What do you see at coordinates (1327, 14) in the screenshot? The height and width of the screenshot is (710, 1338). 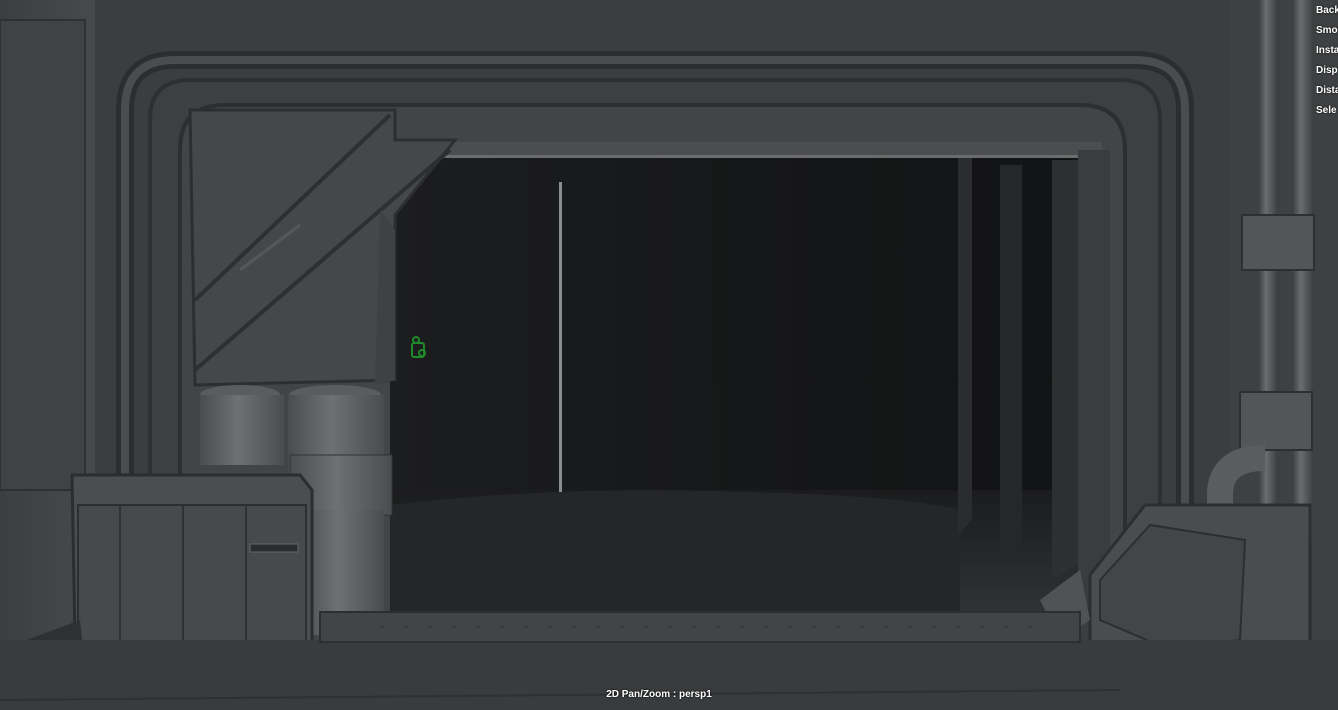 I see `hud-item-background: Back` at bounding box center [1327, 14].